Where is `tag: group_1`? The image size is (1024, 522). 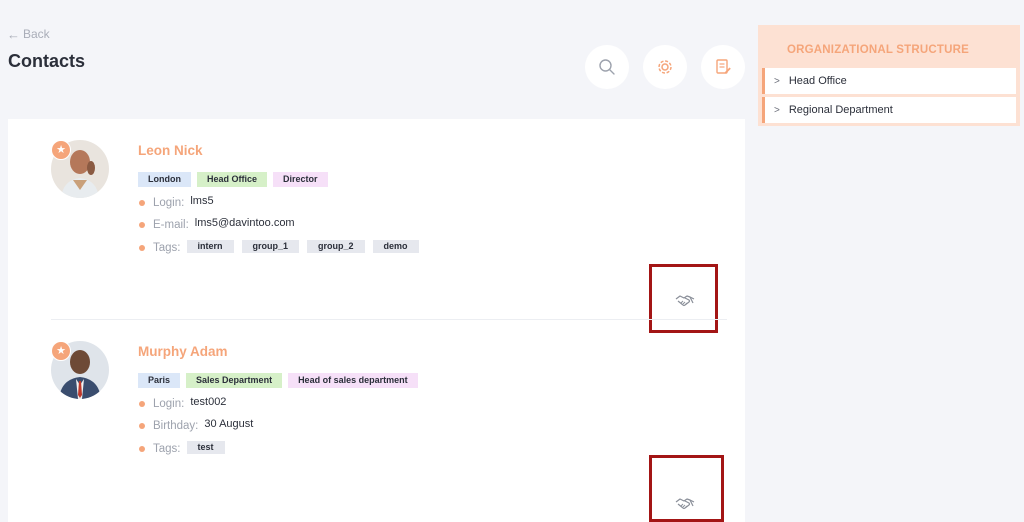 tag: group_1 is located at coordinates (270, 246).